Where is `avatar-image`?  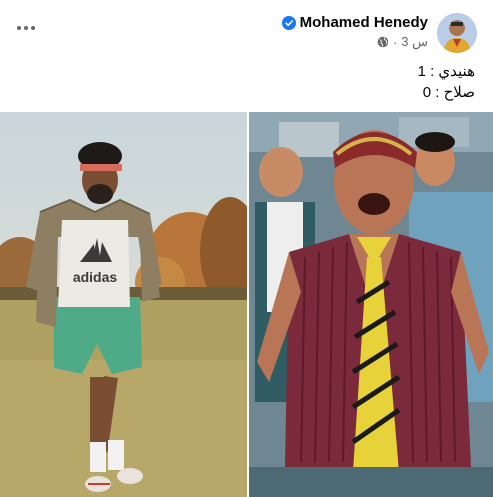
avatar-image is located at coordinates (457, 33).